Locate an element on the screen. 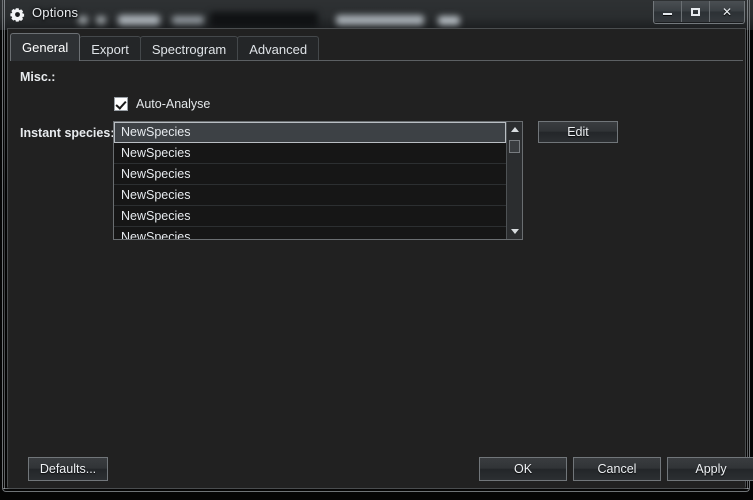  close-button: ✕ is located at coordinates (727, 11).